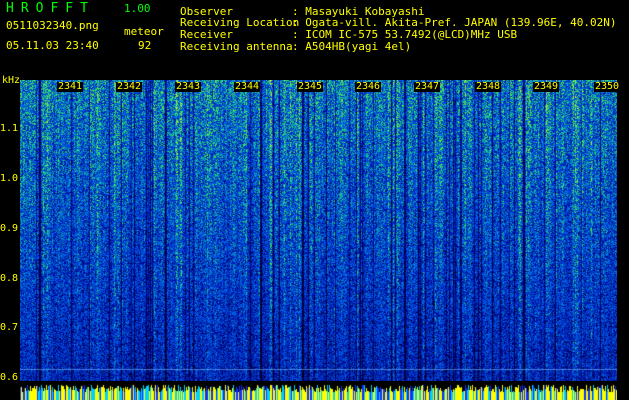  Describe the element at coordinates (9, 278) in the screenshot. I see `y-tick: 0.8` at that location.